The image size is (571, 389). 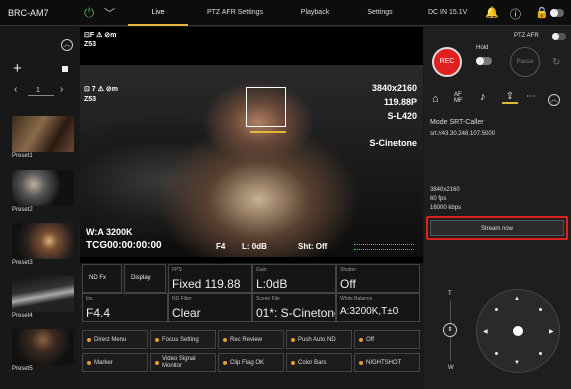 What do you see at coordinates (380, 13) in the screenshot?
I see `tab-settings: Settings` at bounding box center [380, 13].